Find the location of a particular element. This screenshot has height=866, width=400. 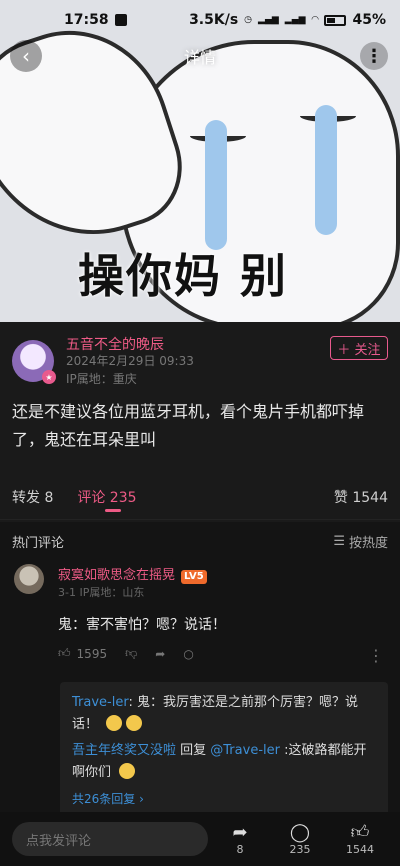

chevron-left-icon: ‹ is located at coordinates (26, 56).